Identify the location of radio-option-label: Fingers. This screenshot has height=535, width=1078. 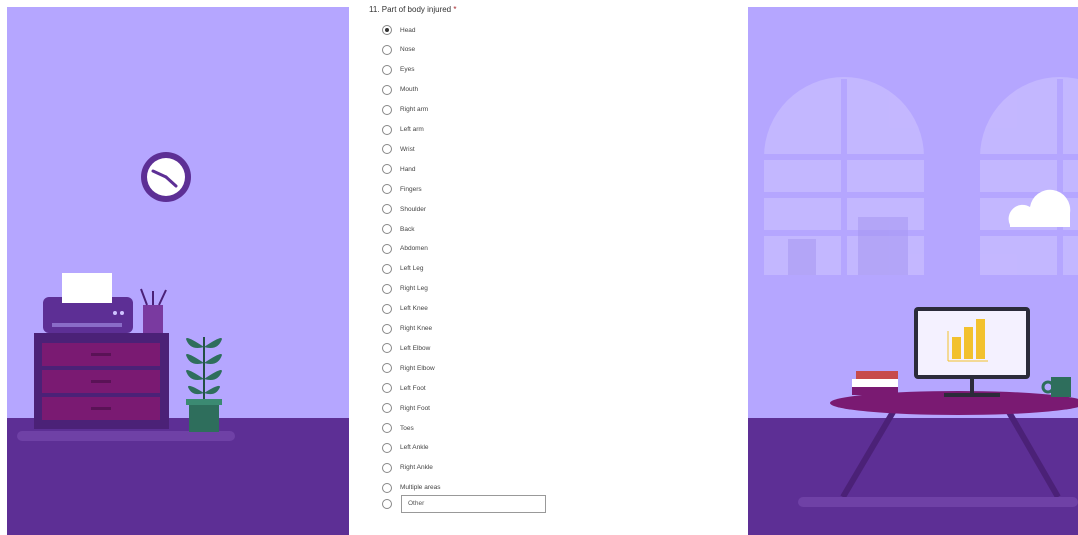
(411, 189).